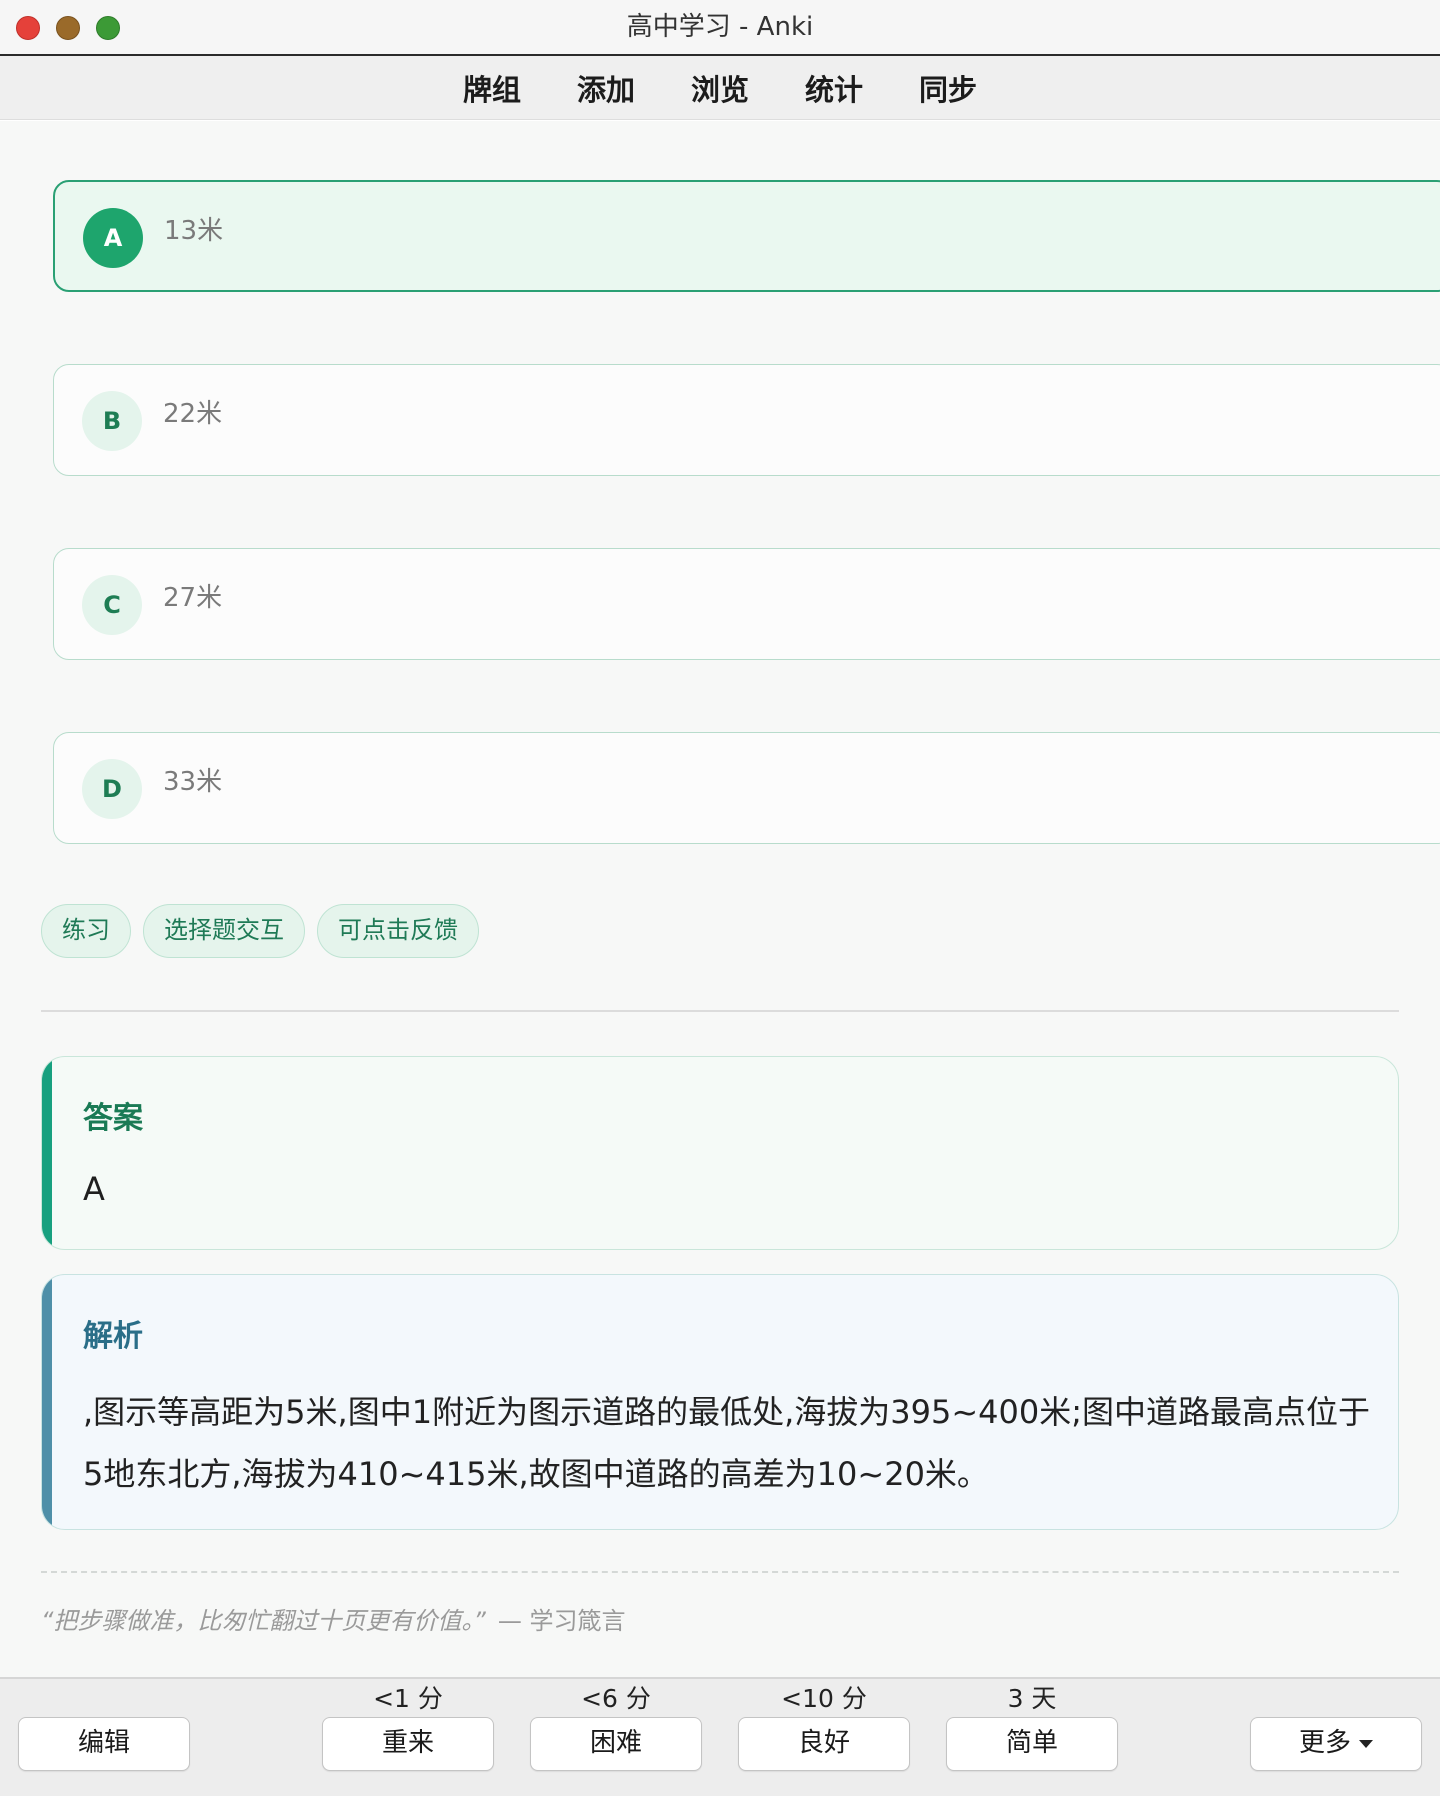 This screenshot has height=1796, width=1440. I want to click on option-b-badge: B, so click(112, 421).